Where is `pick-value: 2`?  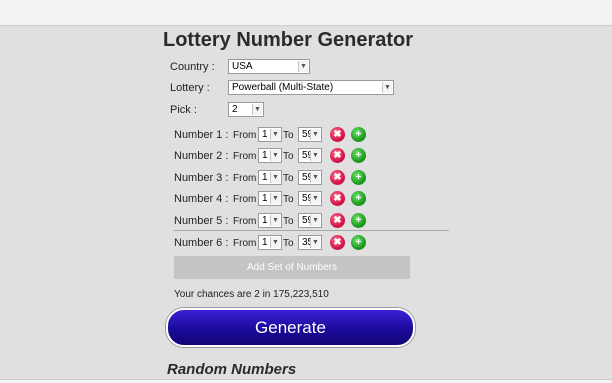 pick-value: 2 is located at coordinates (235, 109).